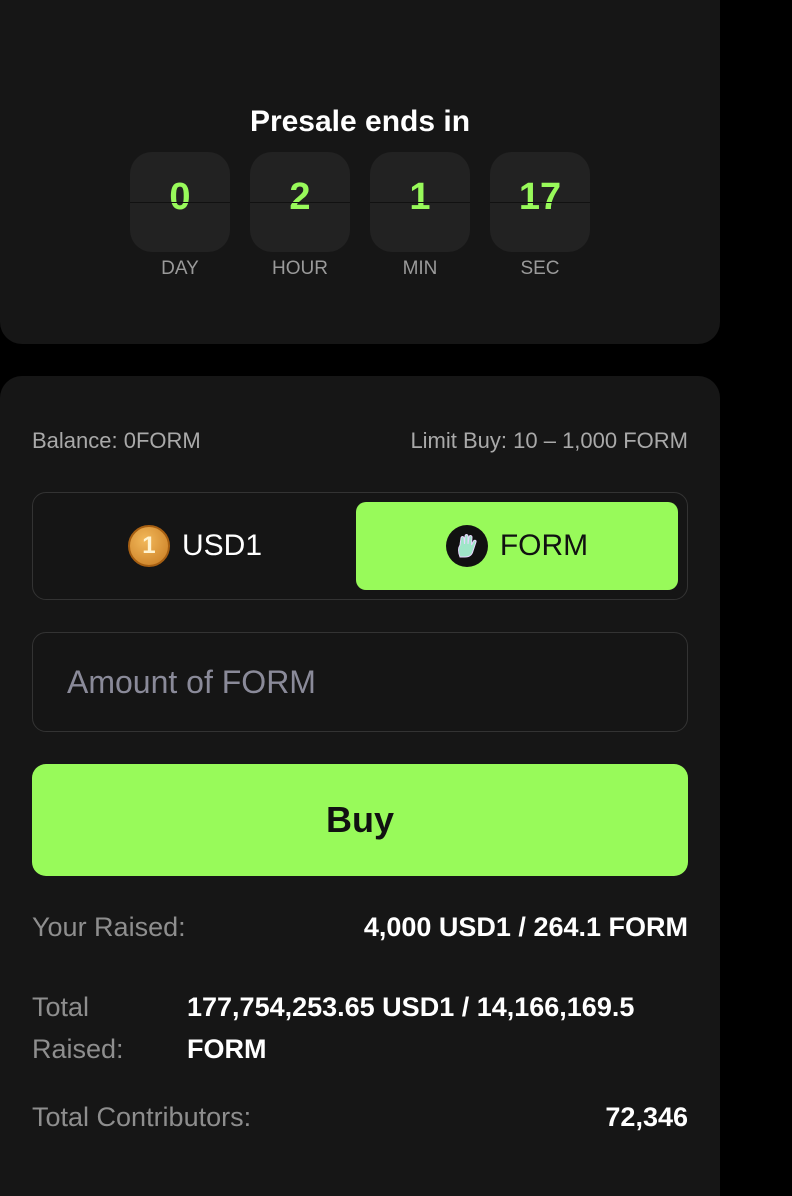 The image size is (792, 1196). I want to click on currency-option-label: USD1, so click(222, 545).